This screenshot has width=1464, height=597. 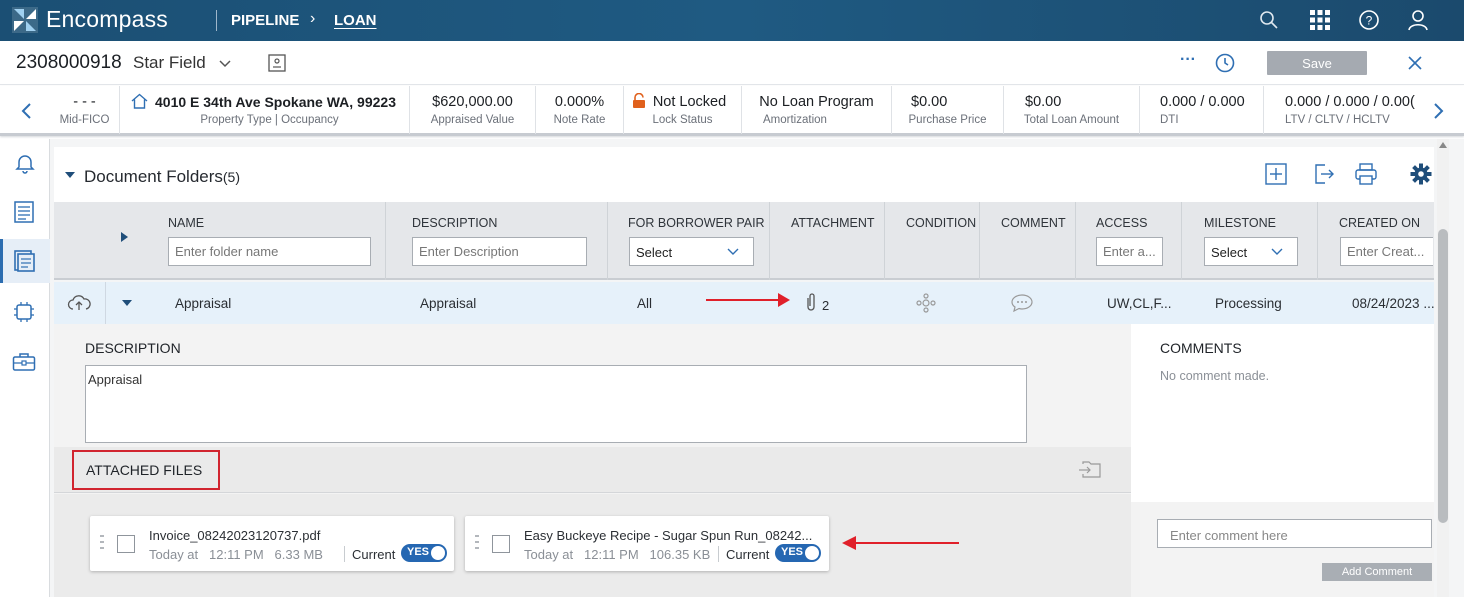 What do you see at coordinates (186, 223) in the screenshot?
I see `col-name: NAME` at bounding box center [186, 223].